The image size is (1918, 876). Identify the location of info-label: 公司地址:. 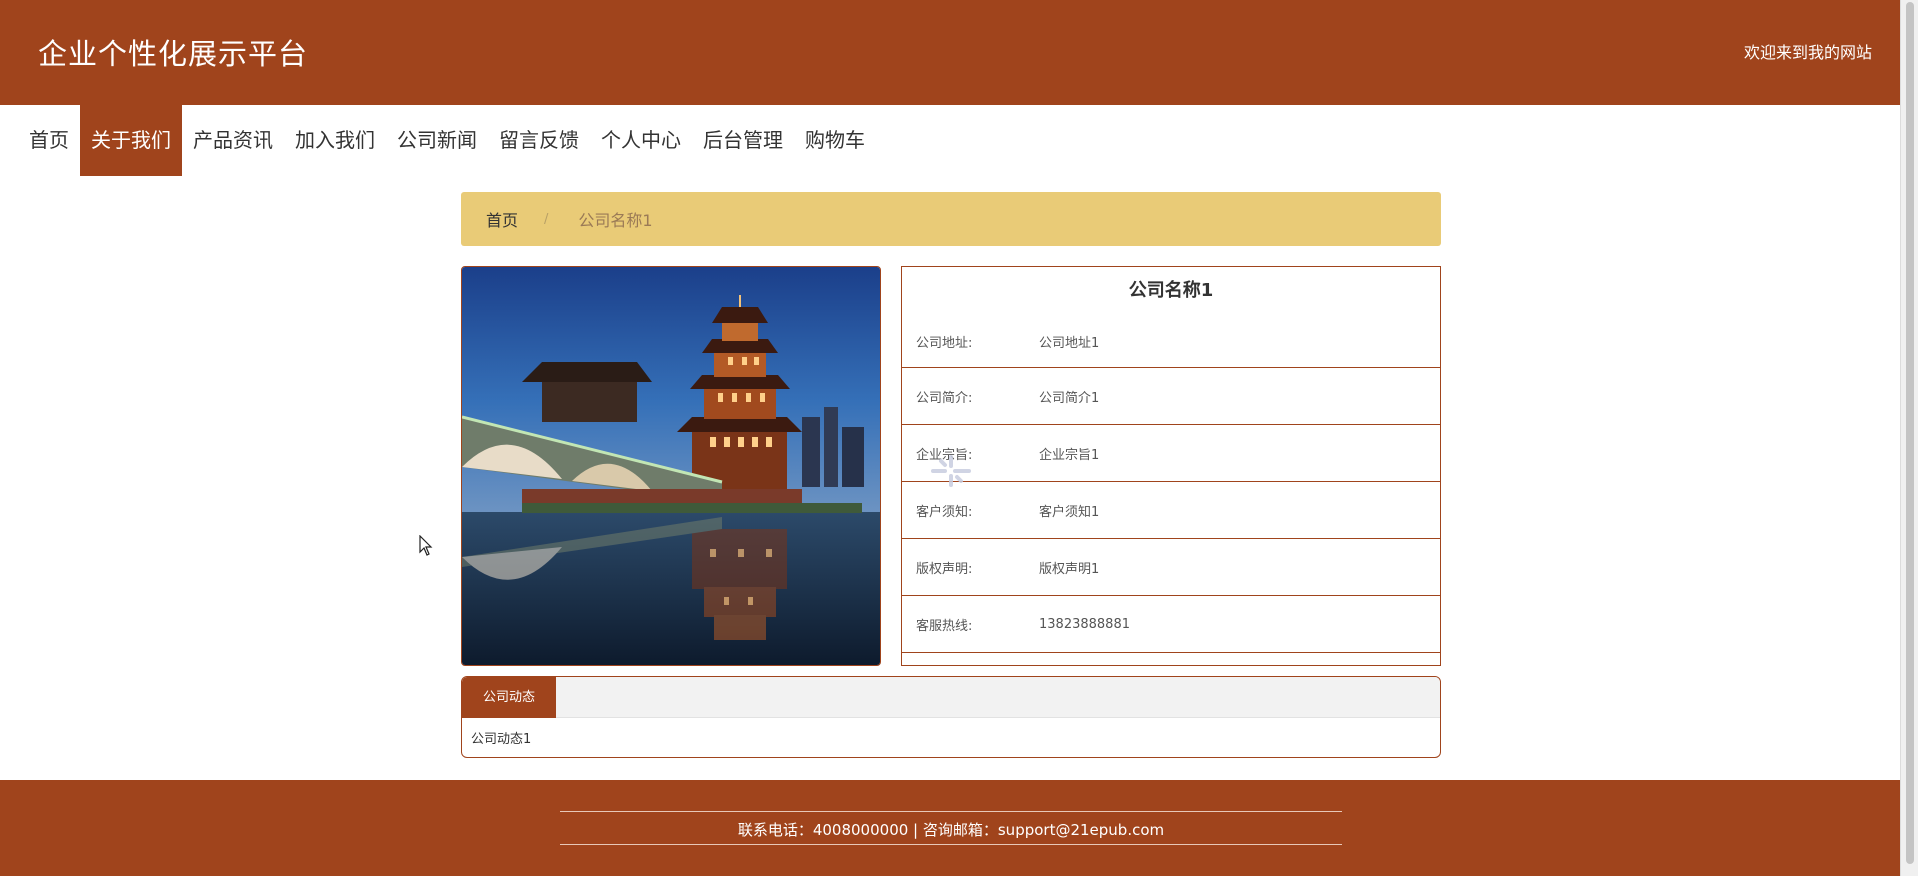
(944, 343).